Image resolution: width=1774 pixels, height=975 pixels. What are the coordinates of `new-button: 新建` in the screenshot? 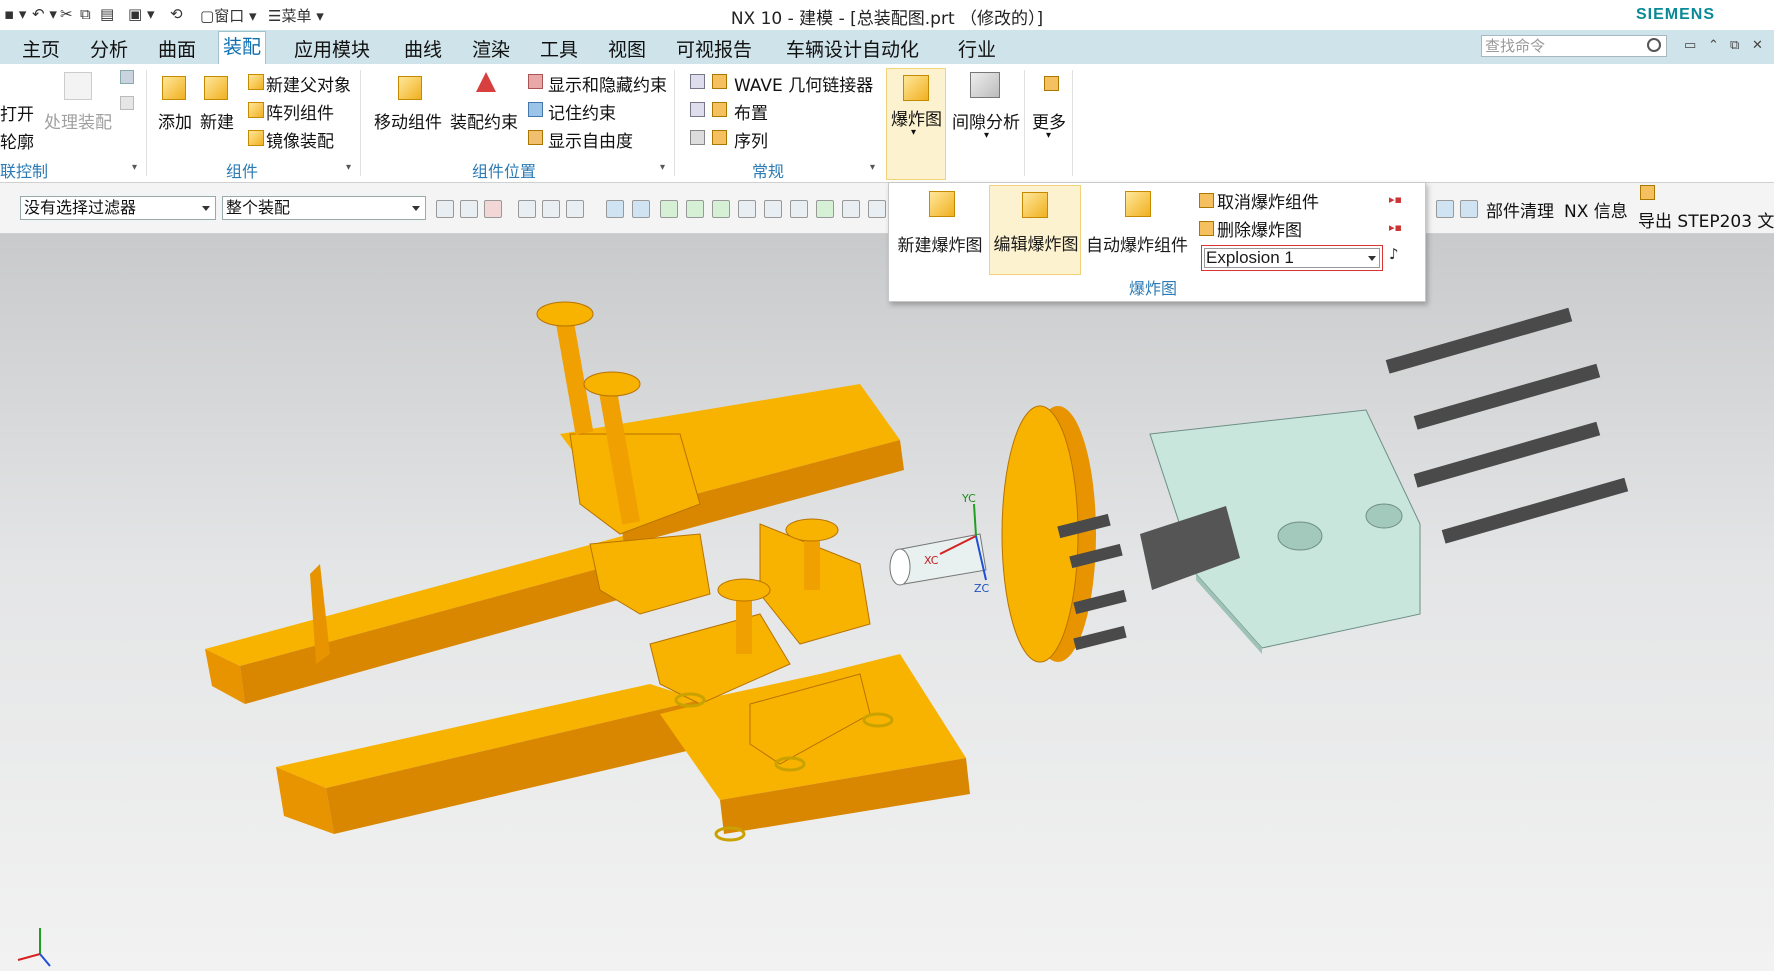 It's located at (217, 120).